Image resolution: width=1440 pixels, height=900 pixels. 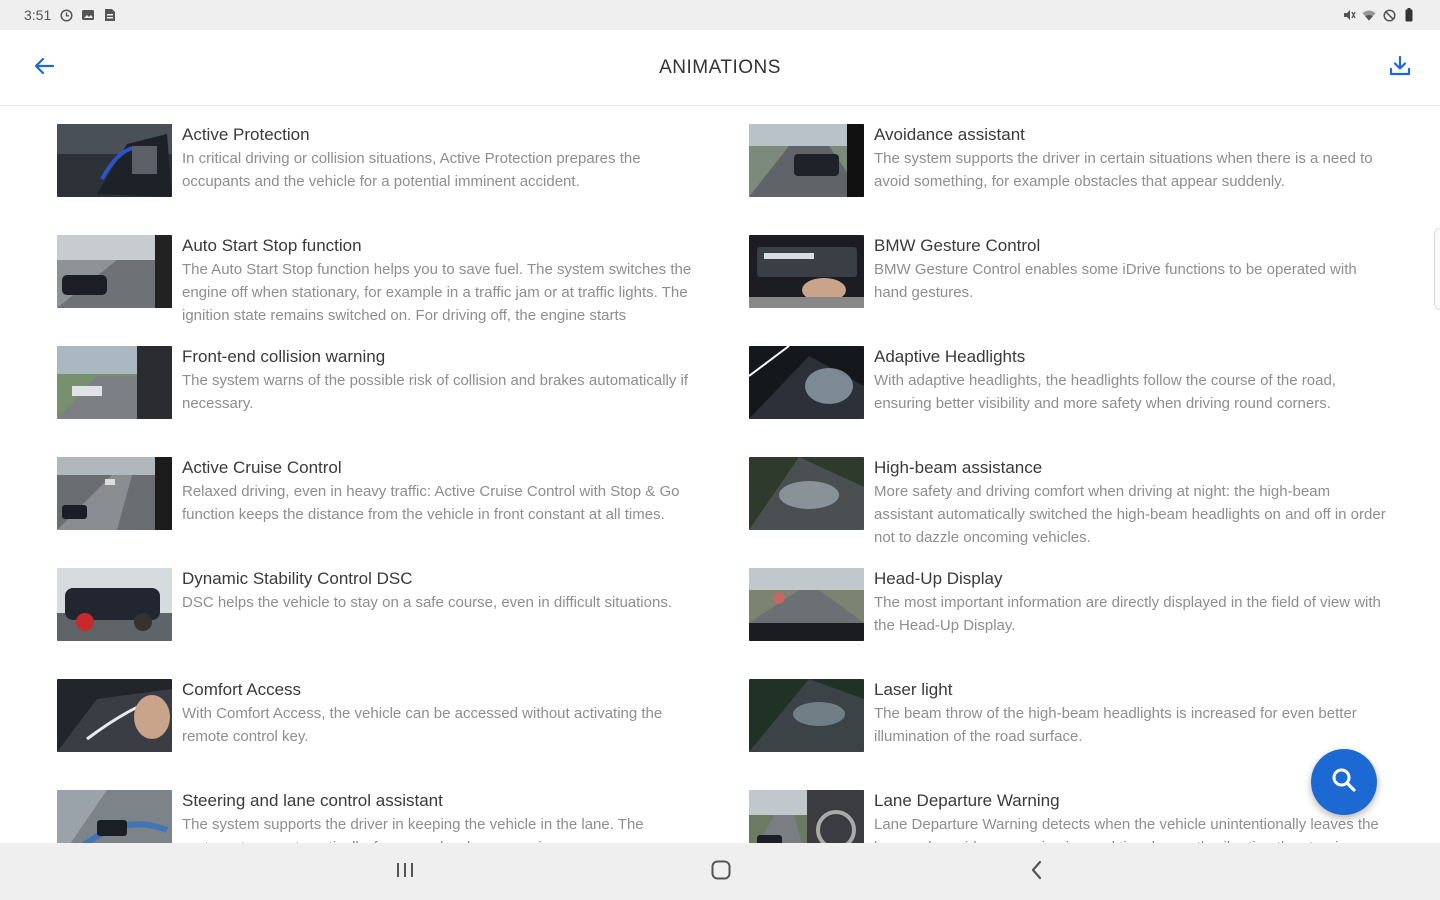 I want to click on back-button, so click(x=44, y=68).